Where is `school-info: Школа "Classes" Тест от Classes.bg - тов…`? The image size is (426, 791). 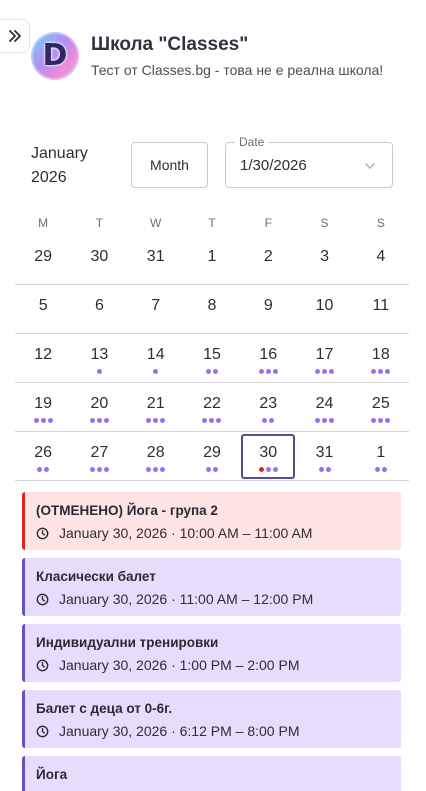
school-info: Школа "Classes" Тест от Classes.bg - тов… is located at coordinates (237, 56).